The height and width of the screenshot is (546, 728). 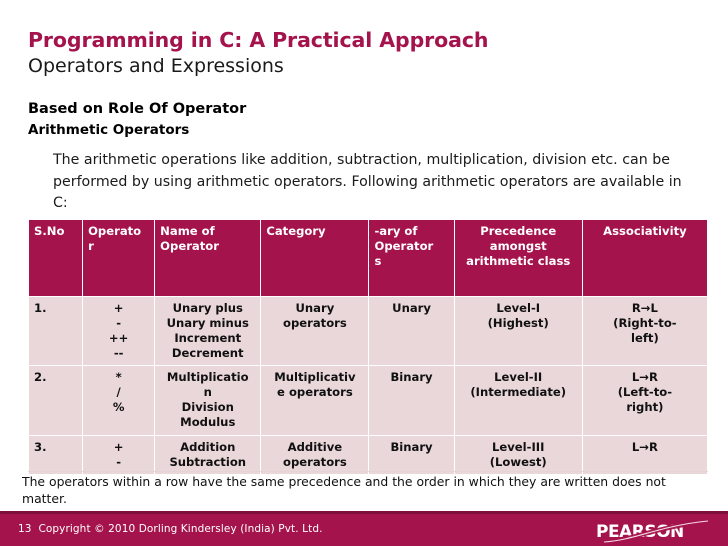 I want to click on cell-line: (Left-to-, so click(x=645, y=392).